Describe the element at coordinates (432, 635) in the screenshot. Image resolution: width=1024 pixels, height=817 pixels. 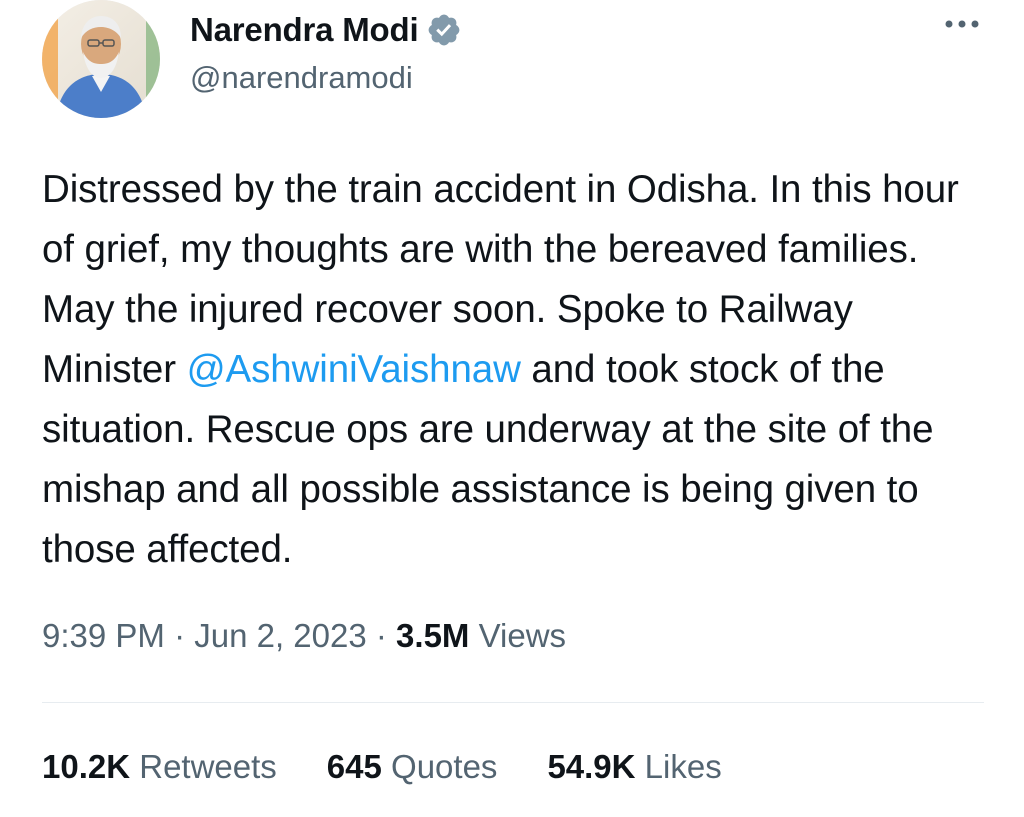
I see `views-count: 3.5M` at that location.